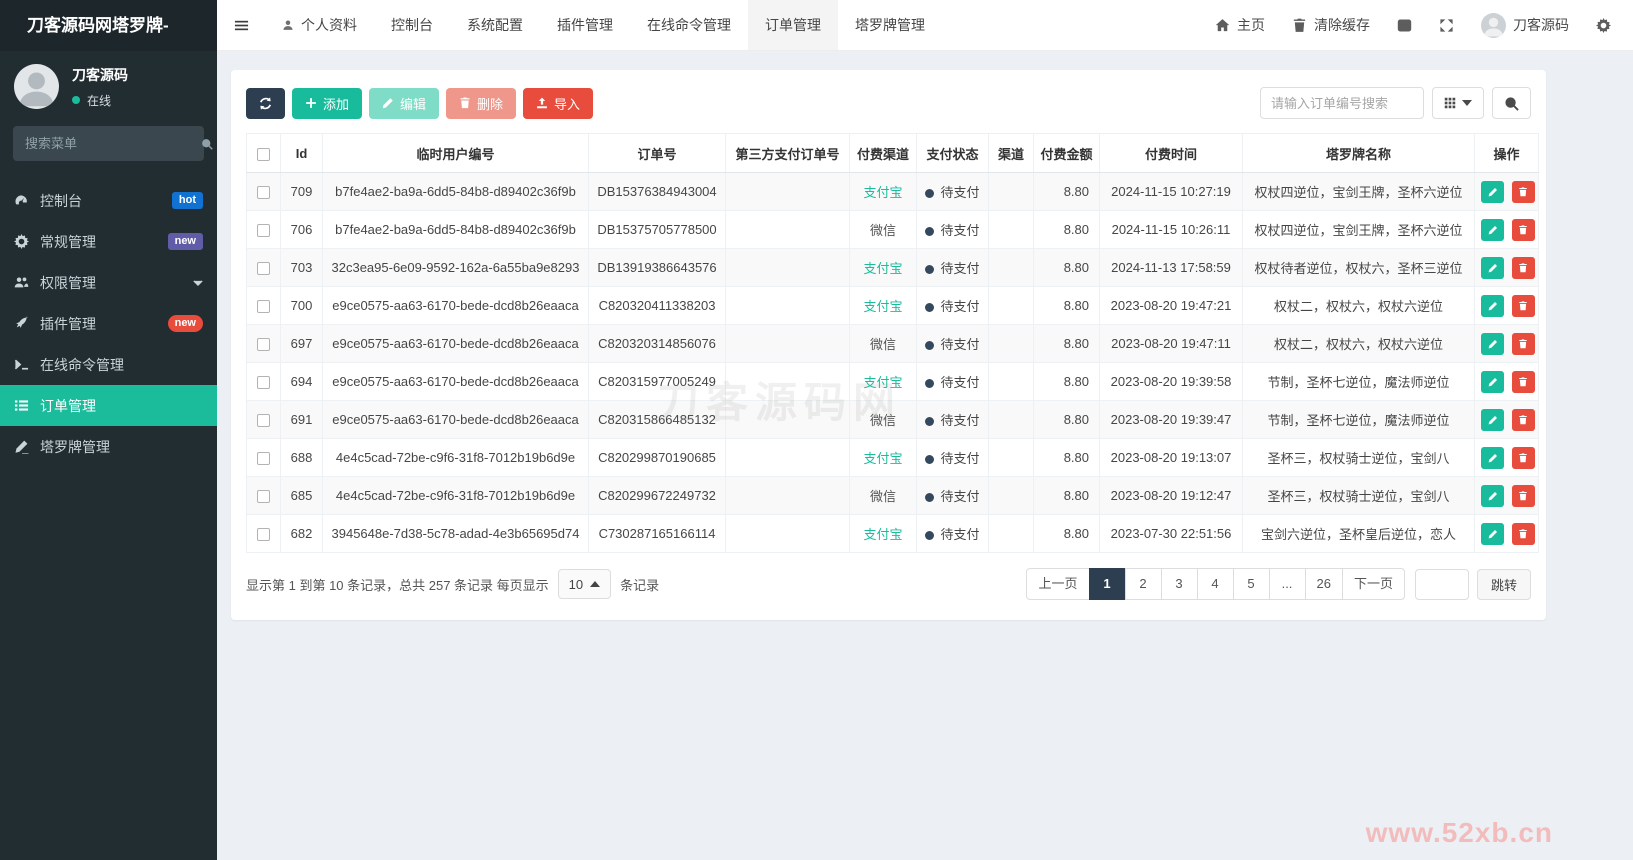 The height and width of the screenshot is (860, 1633). Describe the element at coordinates (1441, 584) in the screenshot. I see `jump-page-input` at that location.